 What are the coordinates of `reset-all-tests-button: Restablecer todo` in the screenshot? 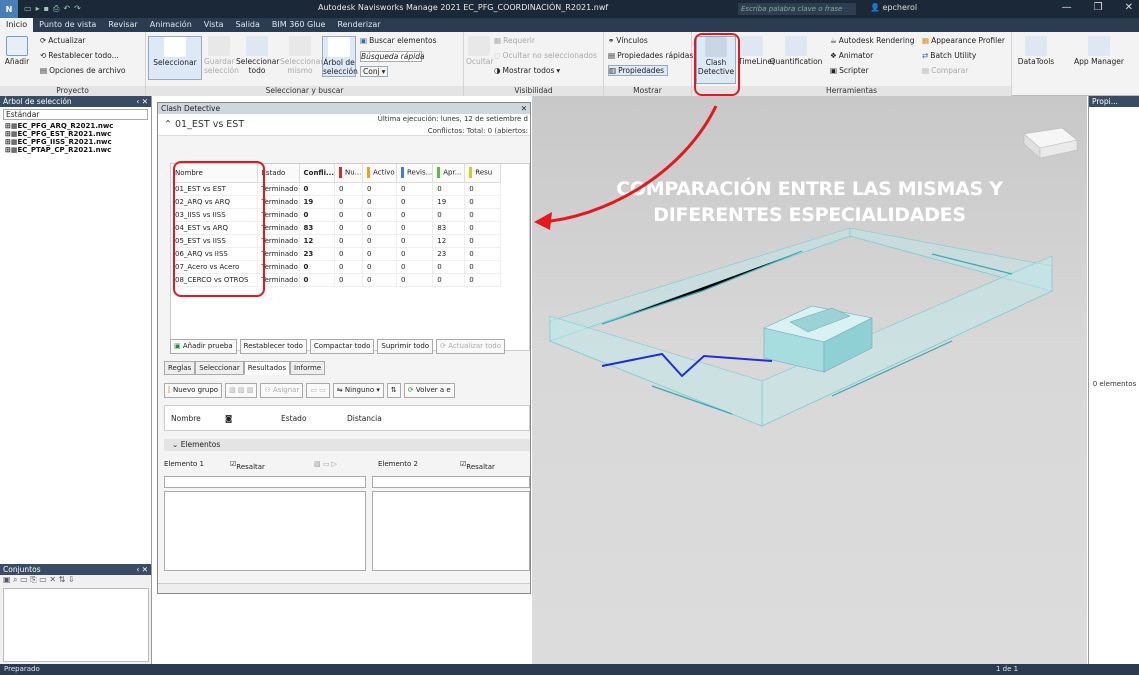 It's located at (273, 346).